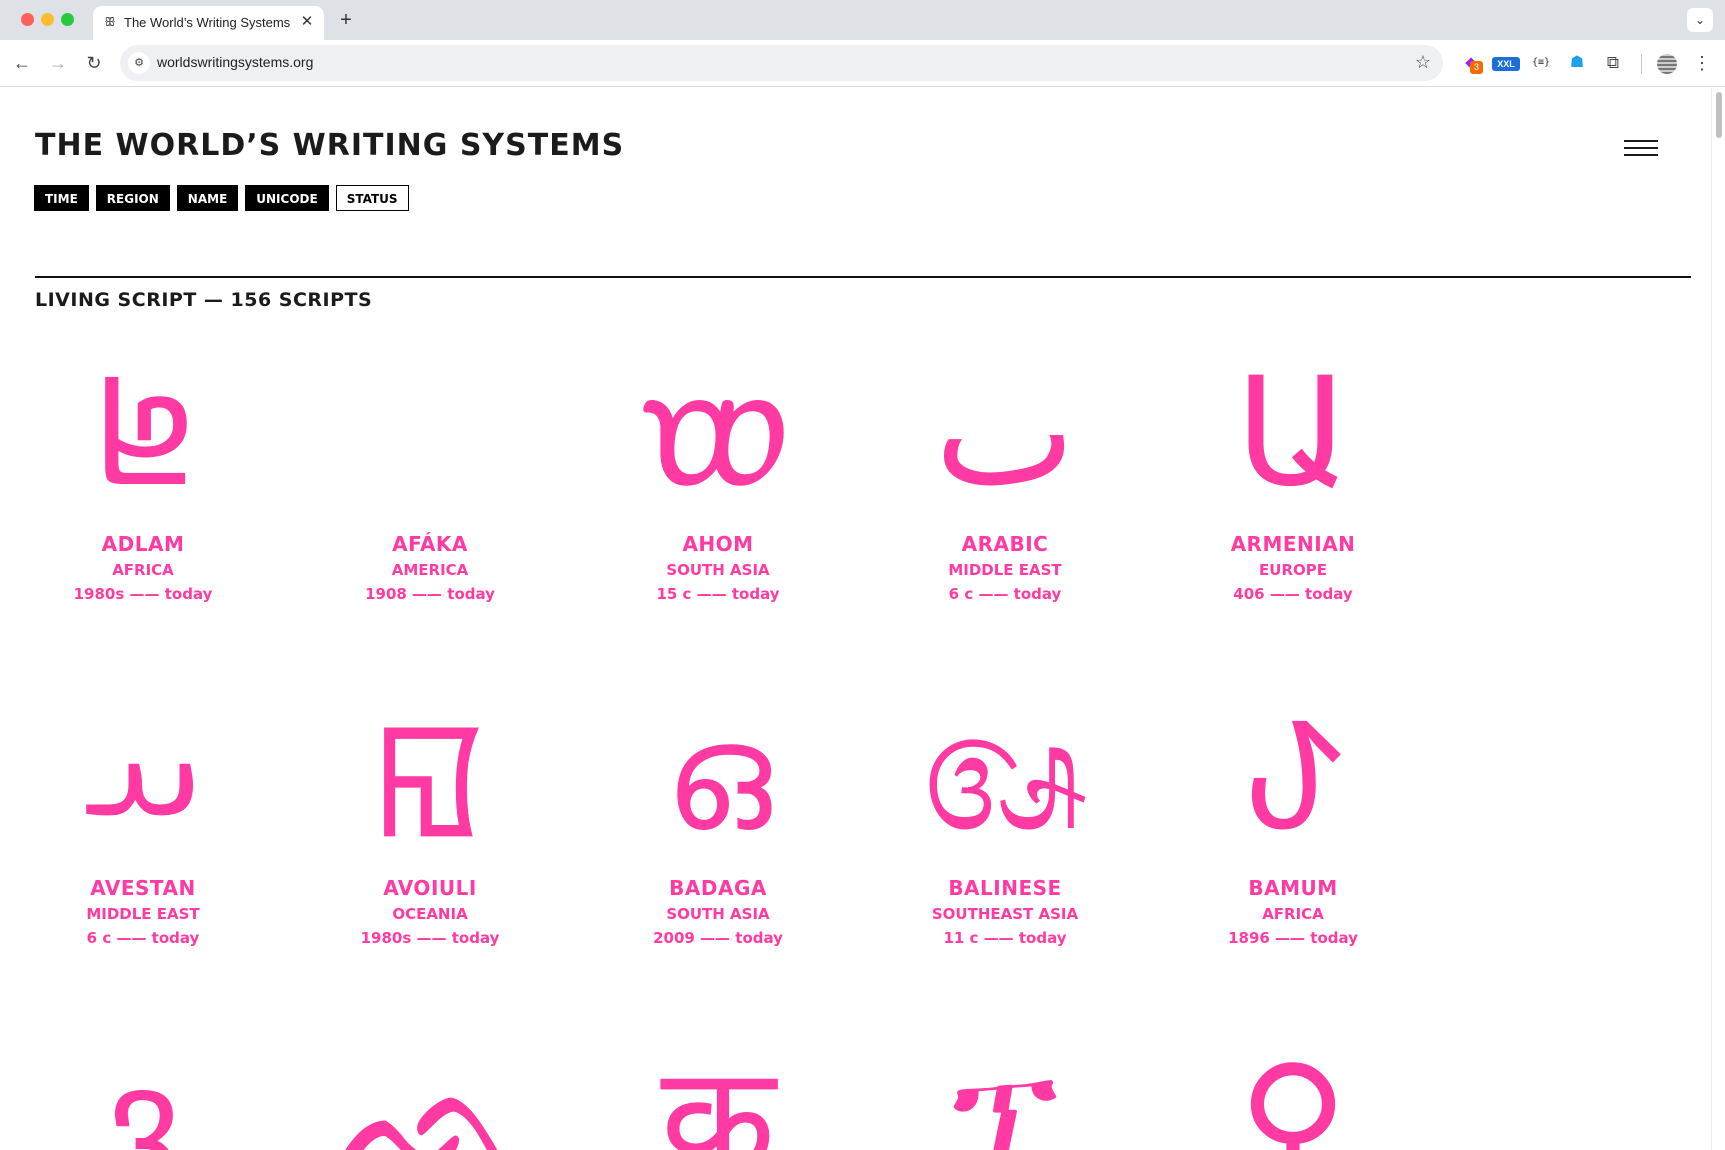  What do you see at coordinates (718, 594) in the screenshot?
I see `script-dates: 15 c —— today` at bounding box center [718, 594].